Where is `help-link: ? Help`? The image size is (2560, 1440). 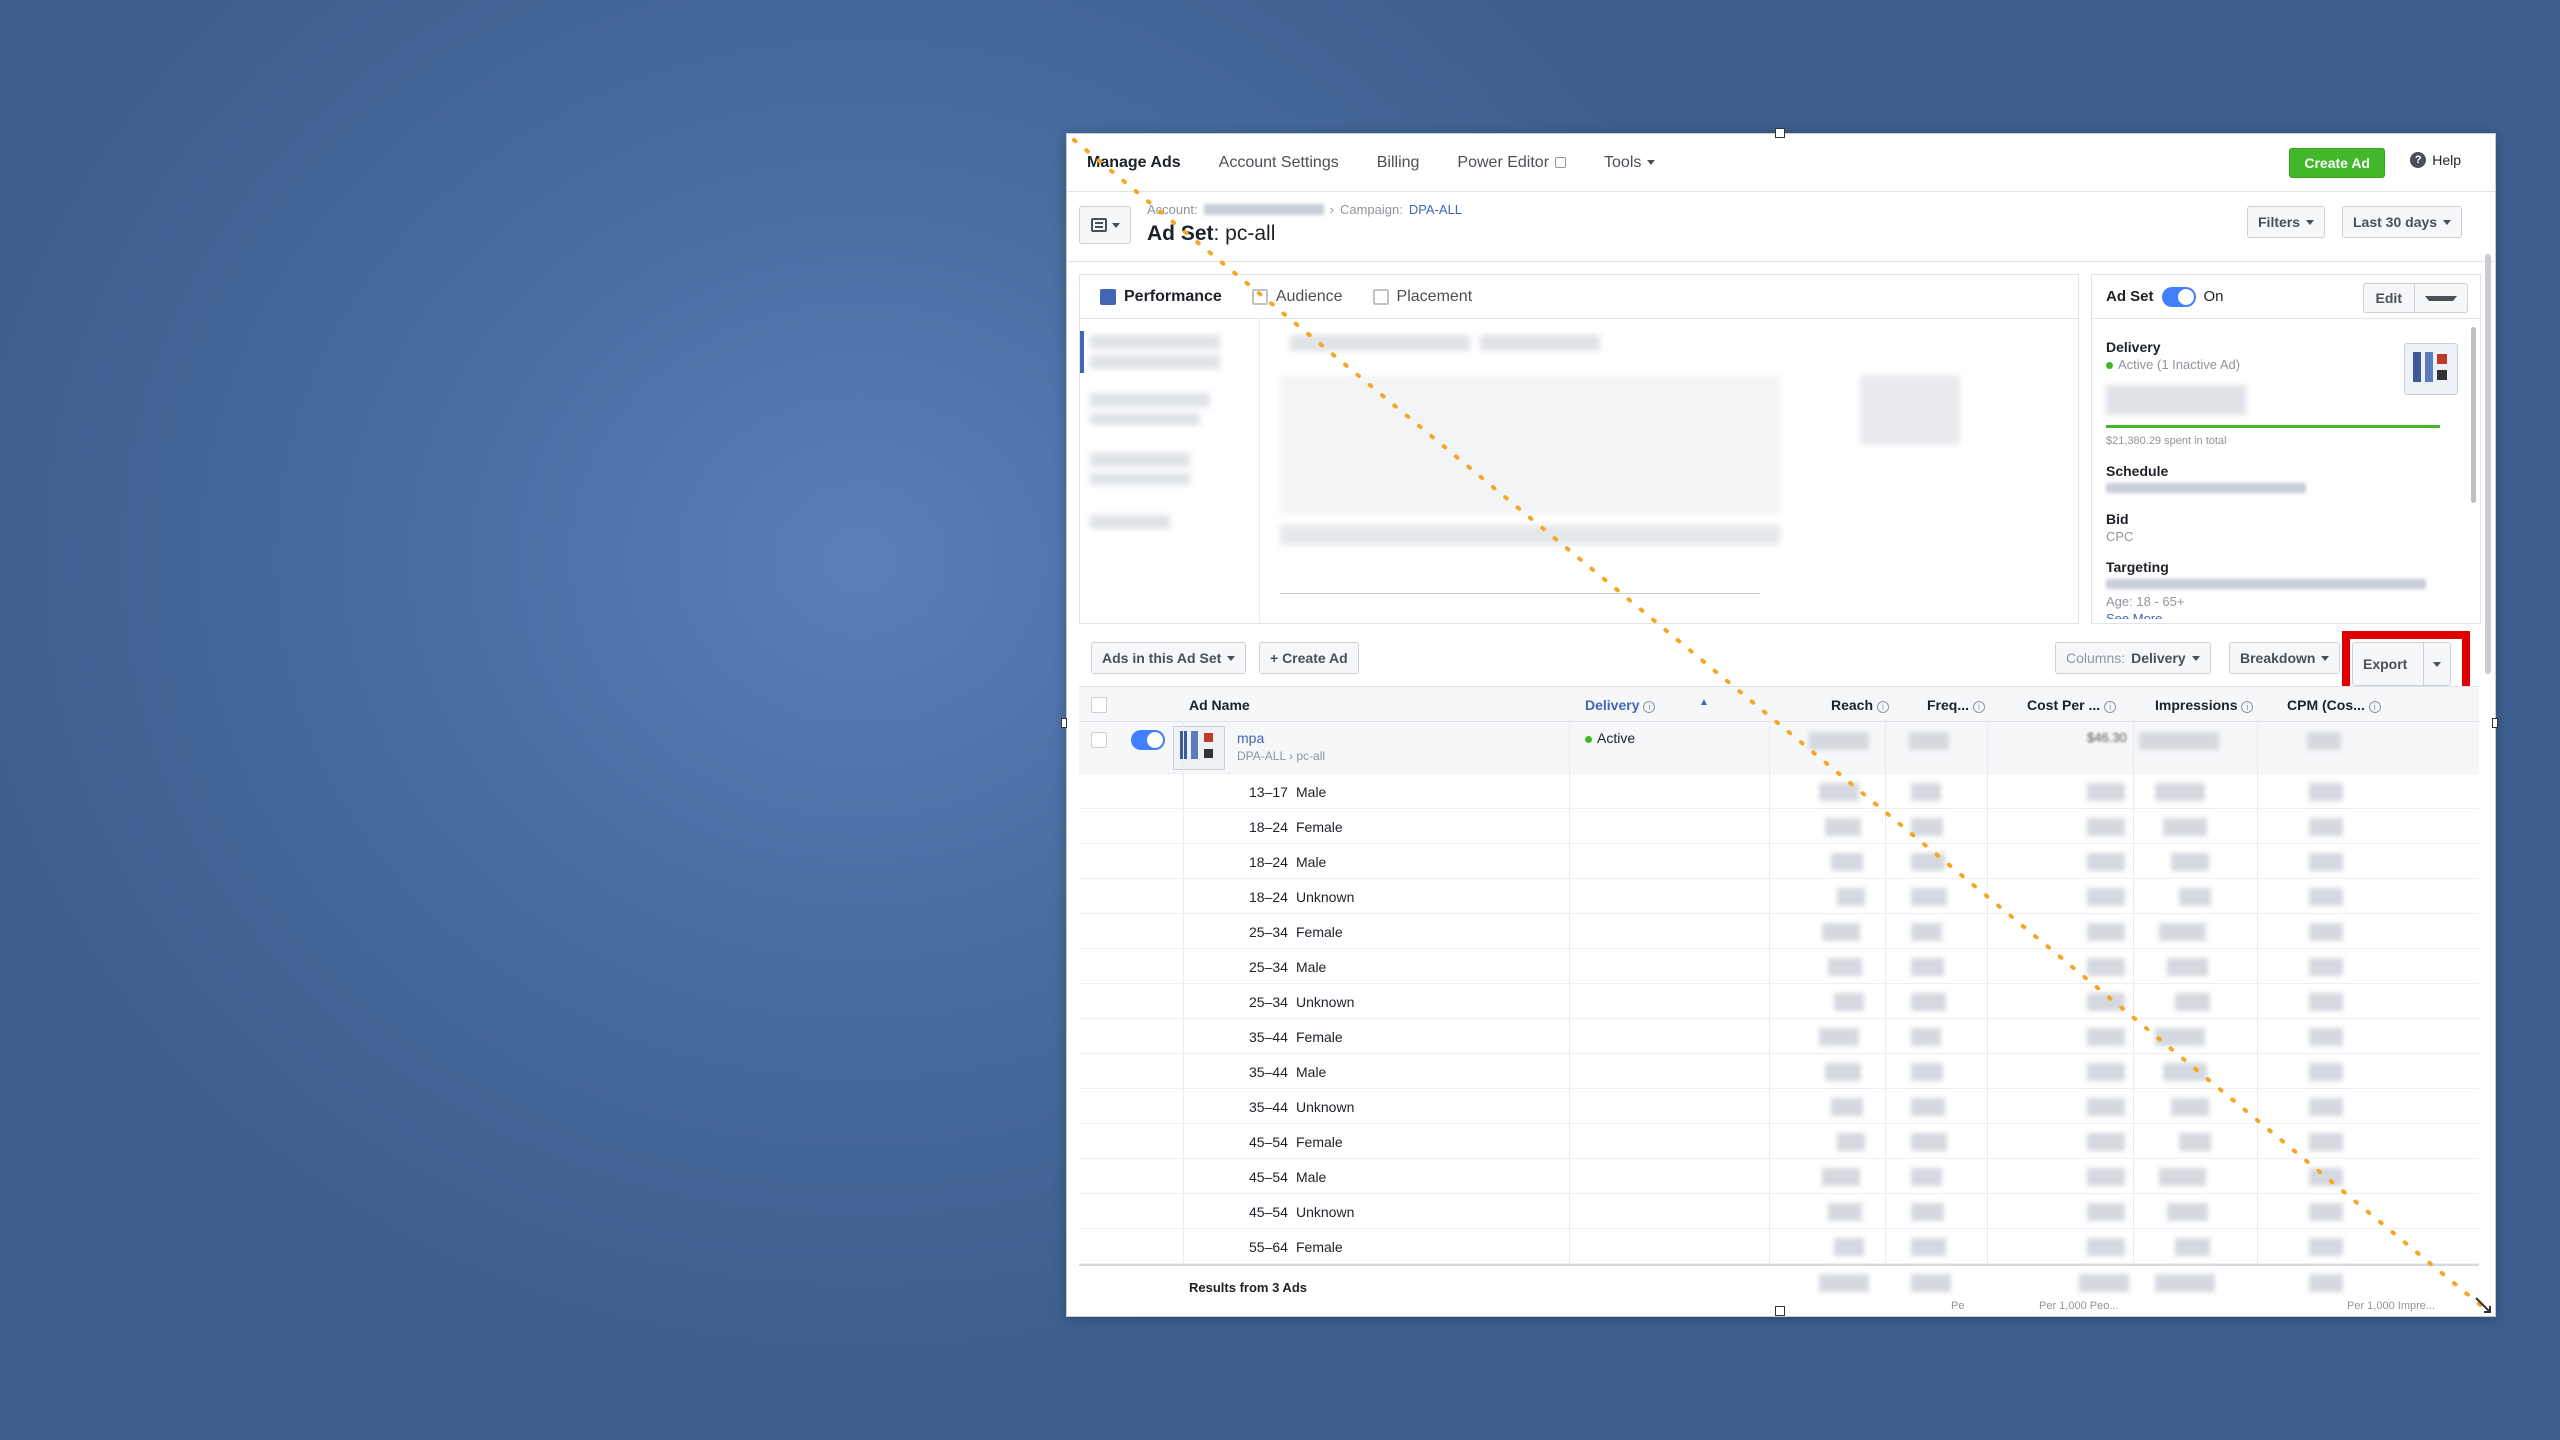 help-link: ? Help is located at coordinates (2435, 160).